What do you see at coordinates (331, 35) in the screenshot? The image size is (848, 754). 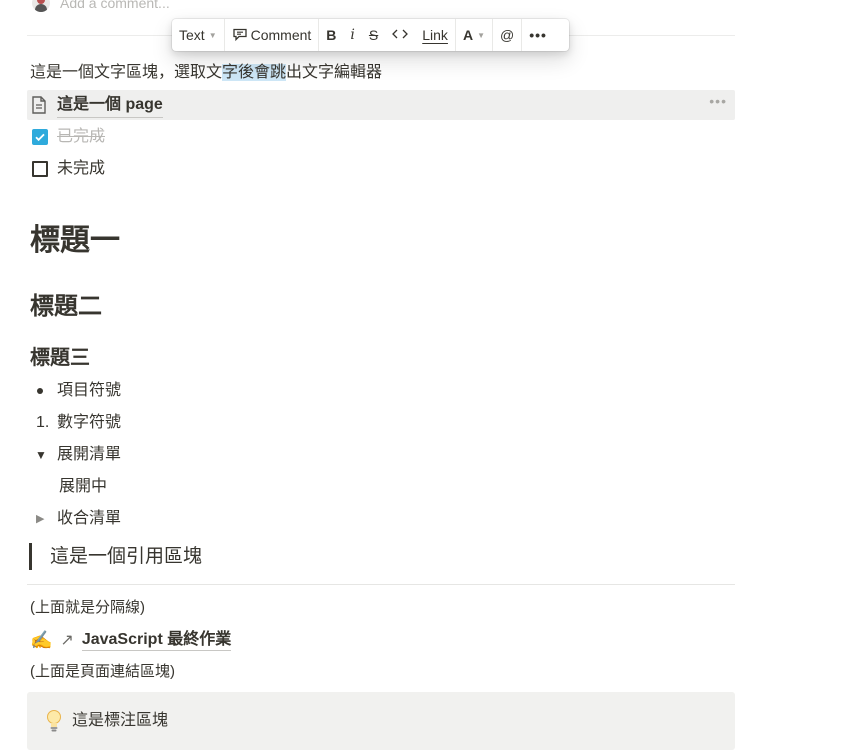 I see `bold-button: B` at bounding box center [331, 35].